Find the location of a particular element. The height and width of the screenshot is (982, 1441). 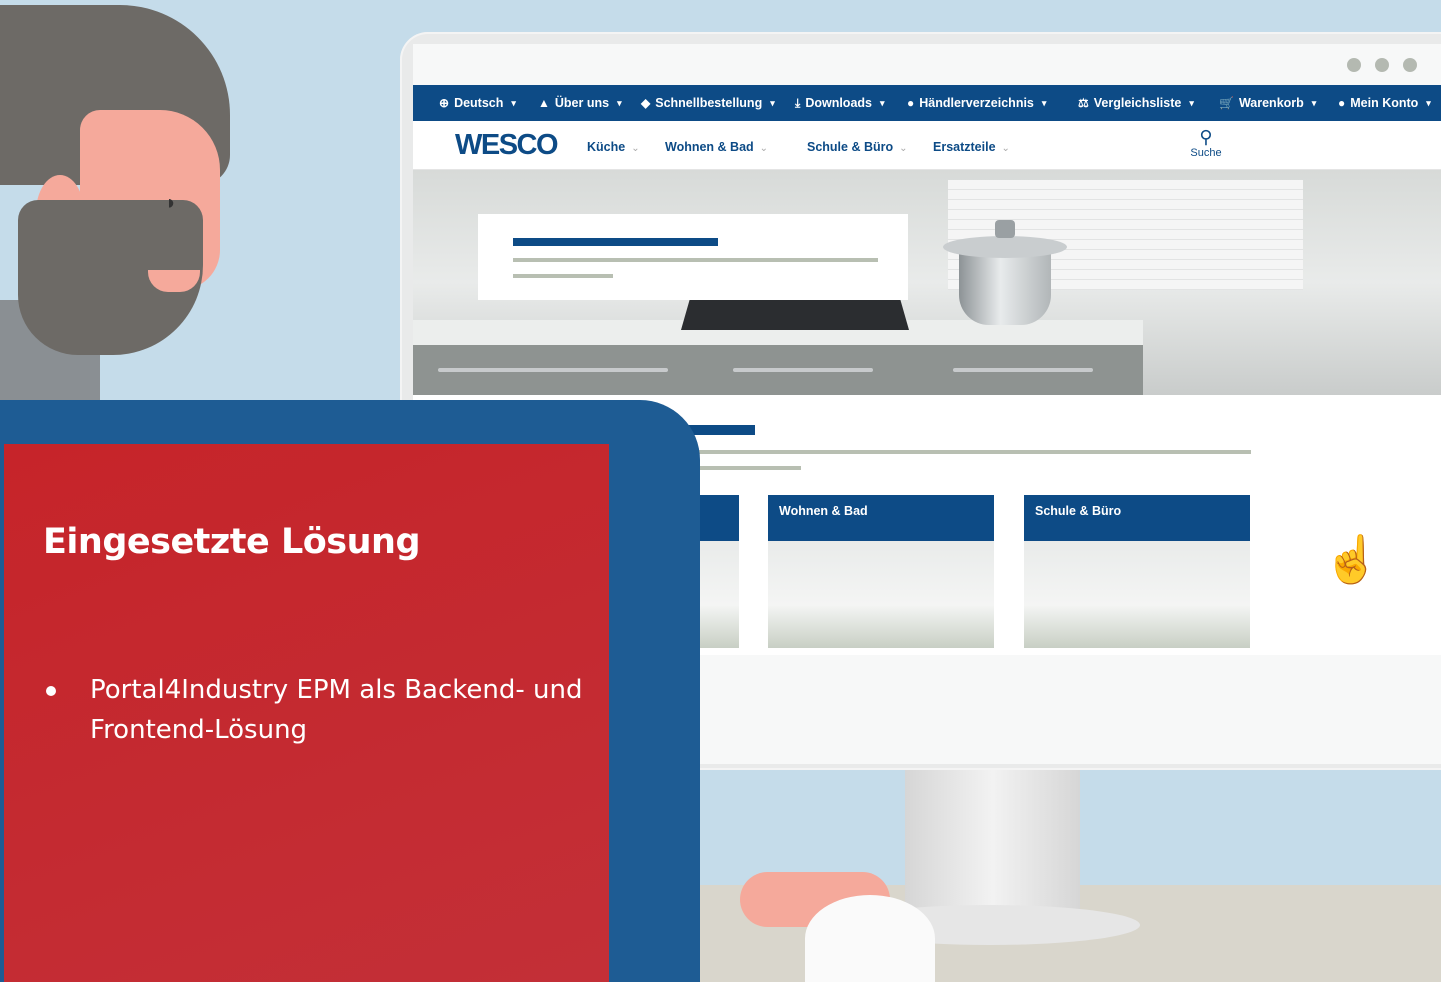

panel-title: Eingesetzte Lösung is located at coordinates (232, 542).